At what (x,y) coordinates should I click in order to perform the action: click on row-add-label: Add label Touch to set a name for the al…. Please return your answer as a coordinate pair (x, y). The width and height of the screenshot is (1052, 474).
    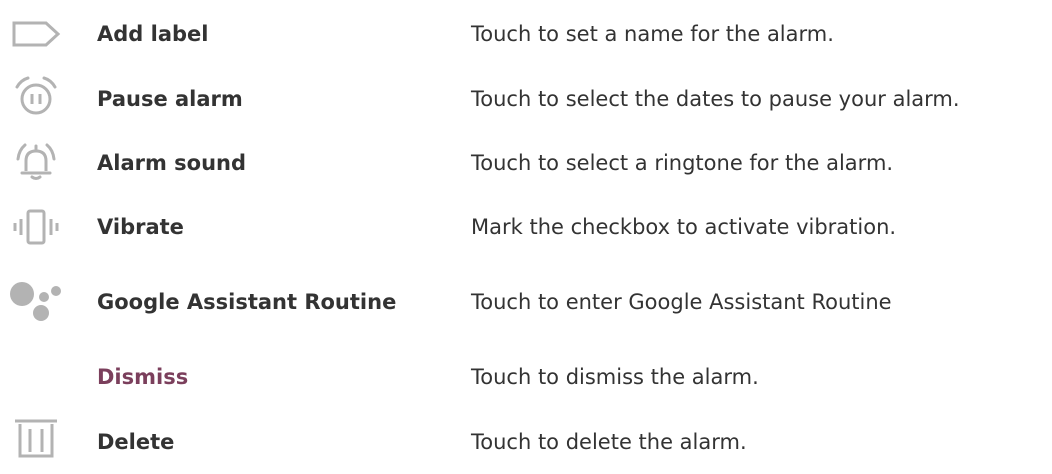
    Looking at the image, I should click on (526, 34).